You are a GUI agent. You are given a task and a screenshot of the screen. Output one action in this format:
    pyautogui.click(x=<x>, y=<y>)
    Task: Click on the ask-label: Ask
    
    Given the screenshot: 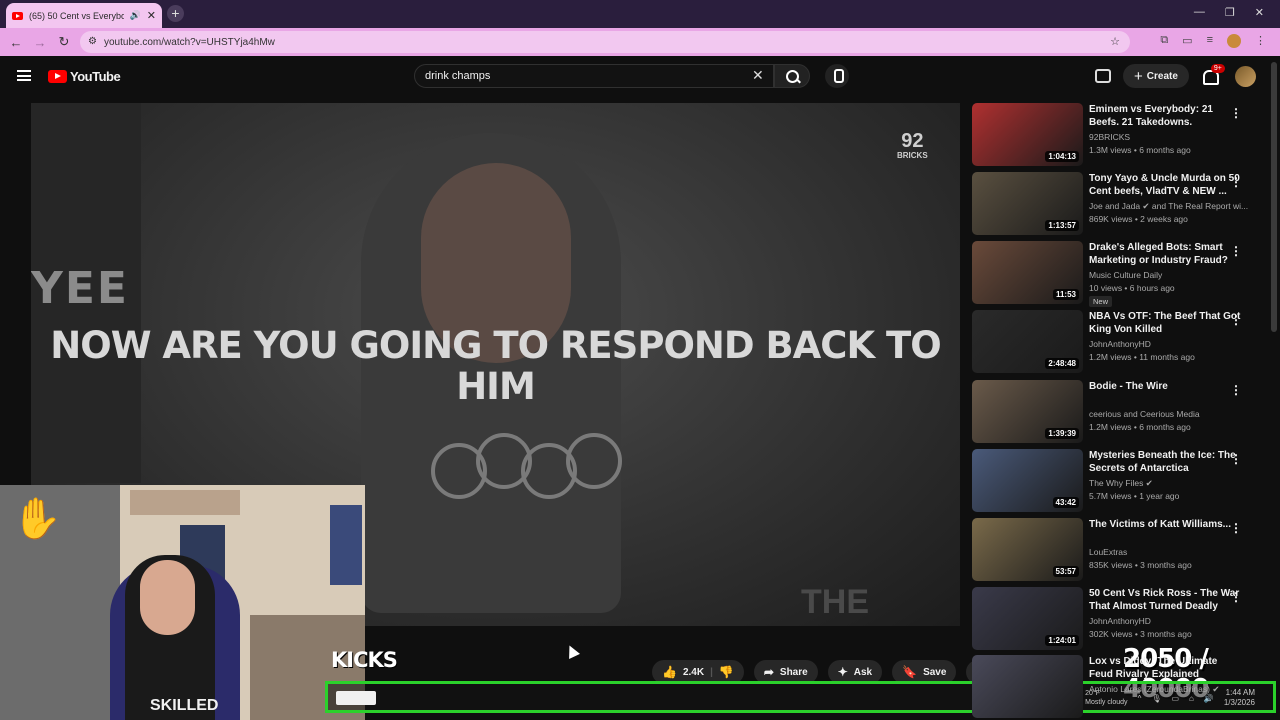 What is the action you would take?
    pyautogui.click(x=863, y=672)
    